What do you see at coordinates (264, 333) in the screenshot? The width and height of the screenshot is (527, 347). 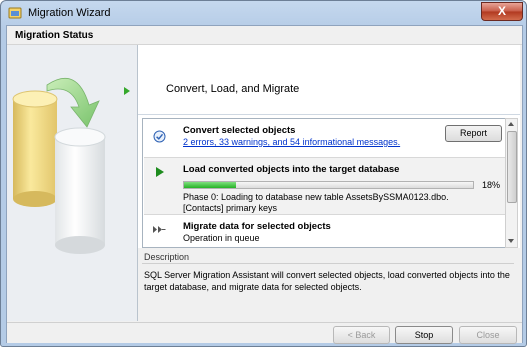 I see `button-bar: < Back Stop Close` at bounding box center [264, 333].